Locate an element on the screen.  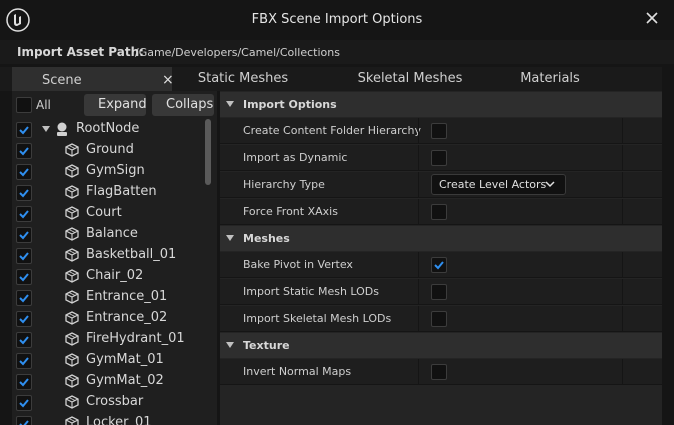
tree-item-row: FireHydrant_01 is located at coordinates (109, 339).